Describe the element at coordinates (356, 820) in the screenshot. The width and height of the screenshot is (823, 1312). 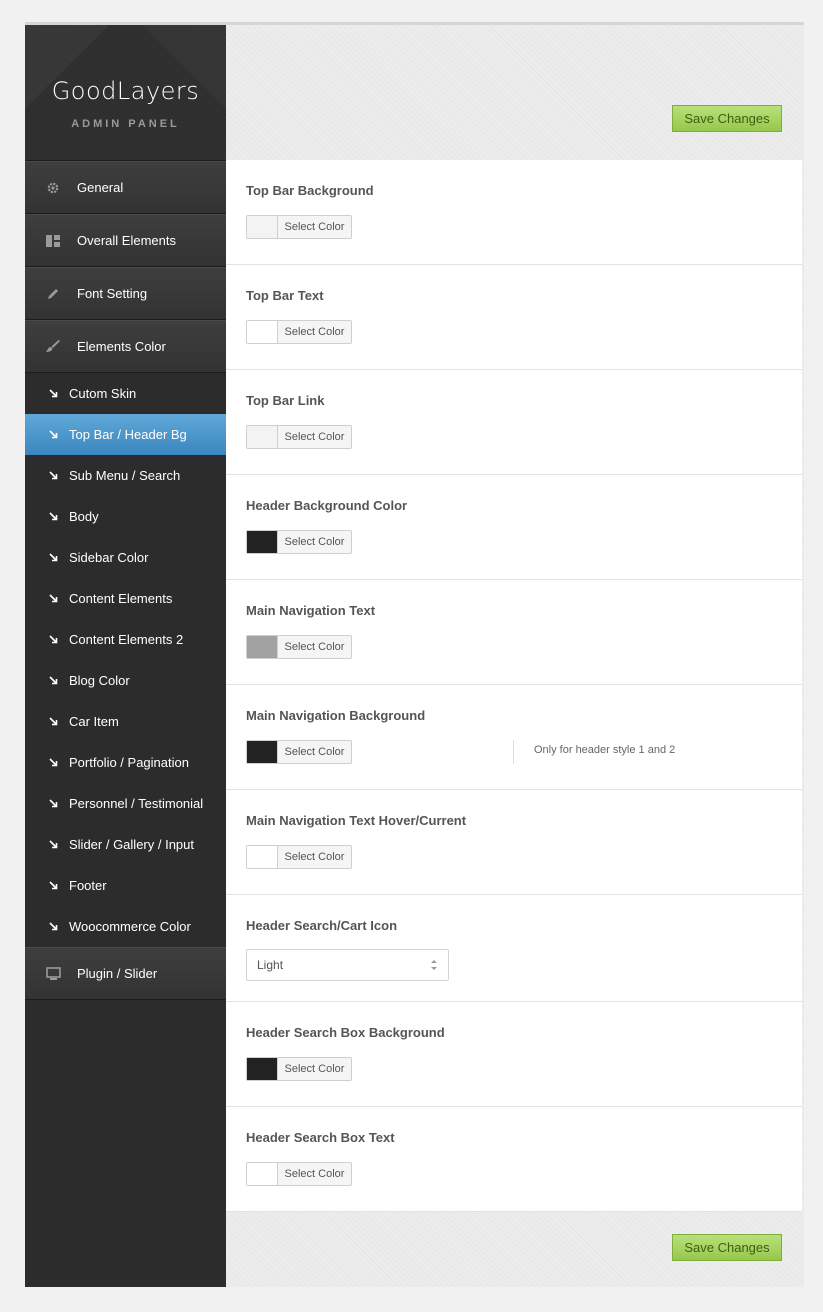
I see `setting-label: Main Navigation Text Hover/Current` at that location.